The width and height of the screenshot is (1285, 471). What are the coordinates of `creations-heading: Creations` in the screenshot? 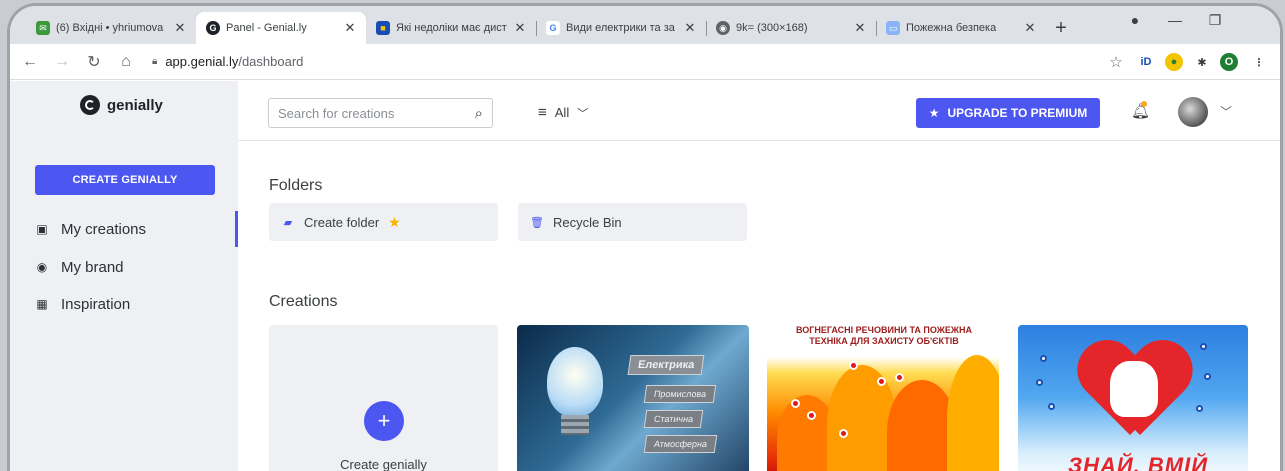 It's located at (303, 301).